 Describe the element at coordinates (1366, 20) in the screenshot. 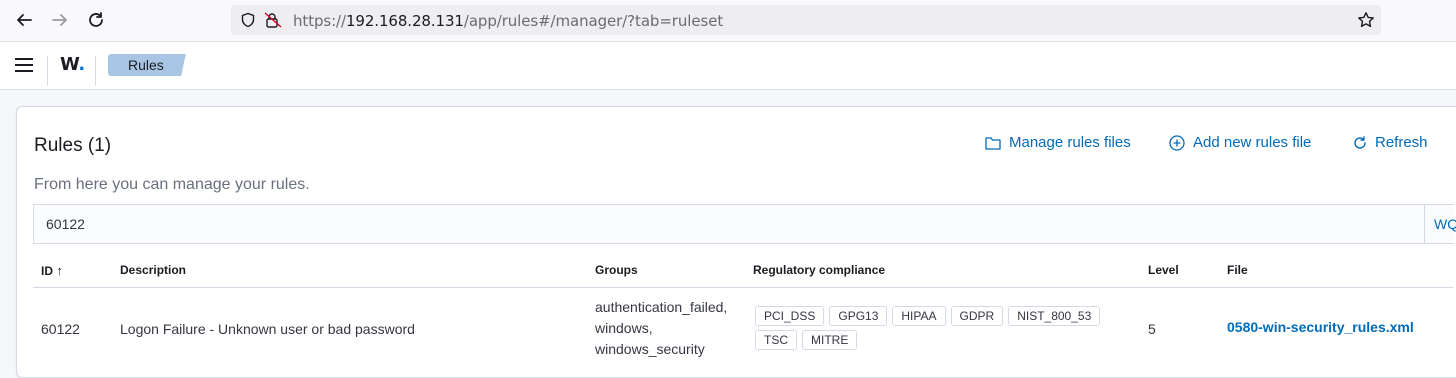

I see `bookmark-star-icon` at that location.